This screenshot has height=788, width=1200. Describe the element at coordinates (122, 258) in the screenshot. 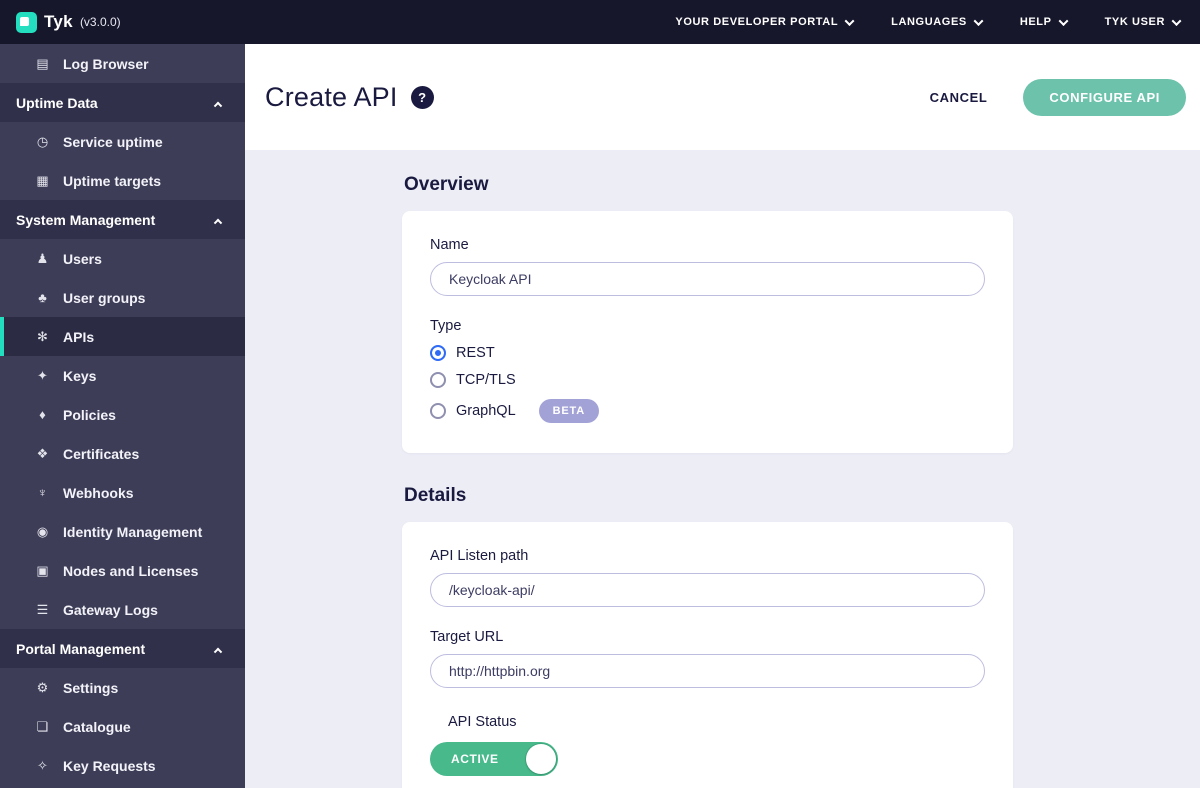

I see `sidebar-item-users: ♟ Users` at that location.